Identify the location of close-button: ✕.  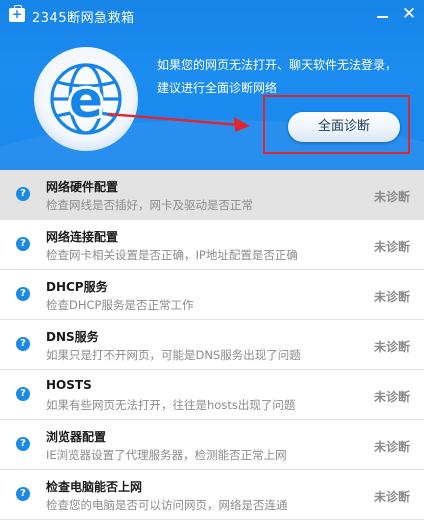
(409, 14).